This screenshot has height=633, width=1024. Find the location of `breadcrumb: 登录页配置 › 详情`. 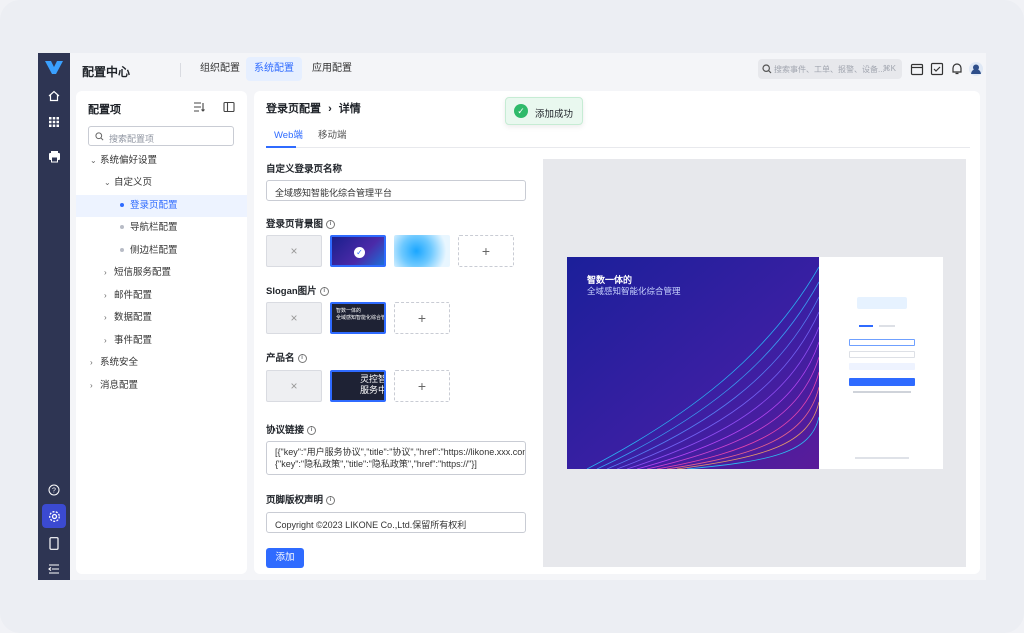

breadcrumb: 登录页配置 › 详情 is located at coordinates (313, 108).